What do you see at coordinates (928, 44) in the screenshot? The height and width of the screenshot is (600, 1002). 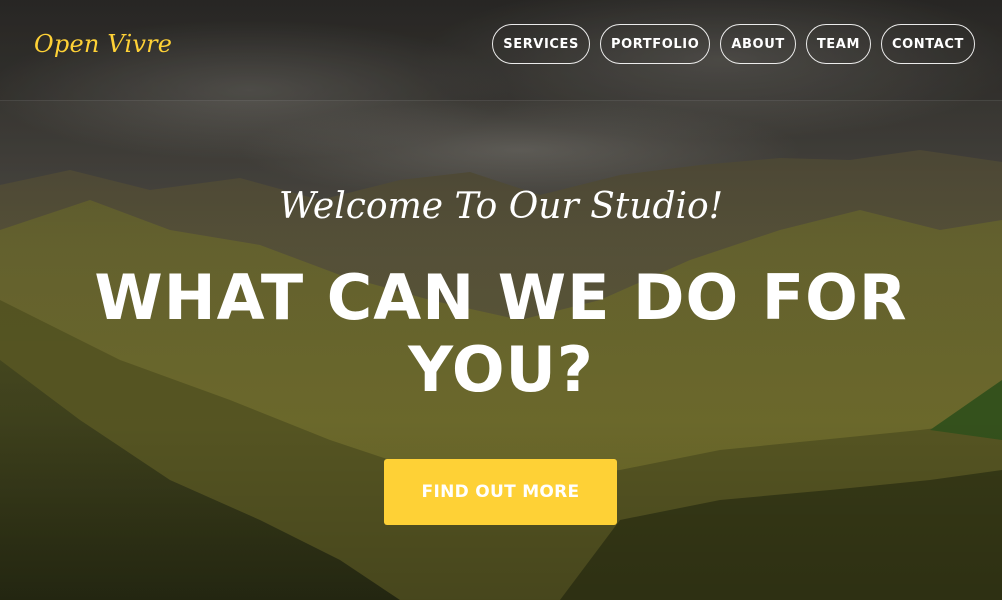 I see `nav-item-contact: CONTACT` at bounding box center [928, 44].